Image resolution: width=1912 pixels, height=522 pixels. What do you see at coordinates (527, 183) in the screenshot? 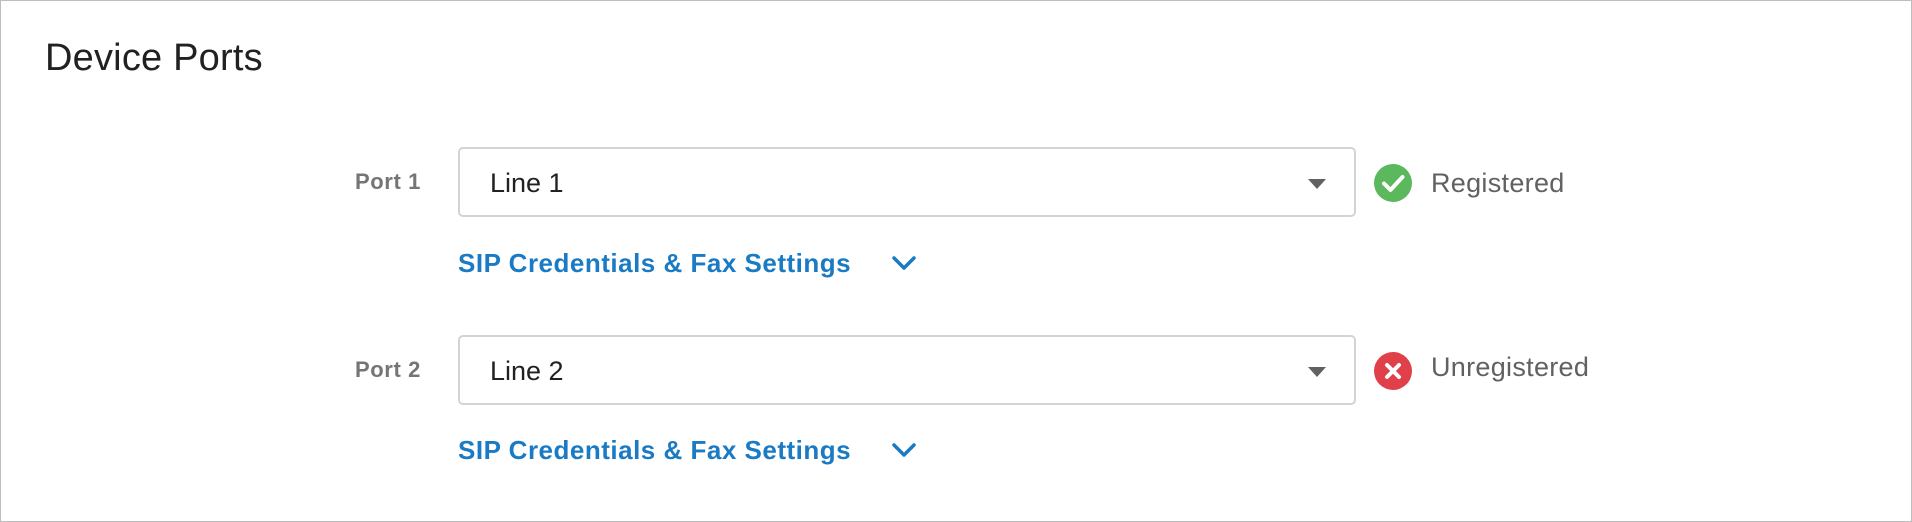
I see `select-value: Line 1` at bounding box center [527, 183].